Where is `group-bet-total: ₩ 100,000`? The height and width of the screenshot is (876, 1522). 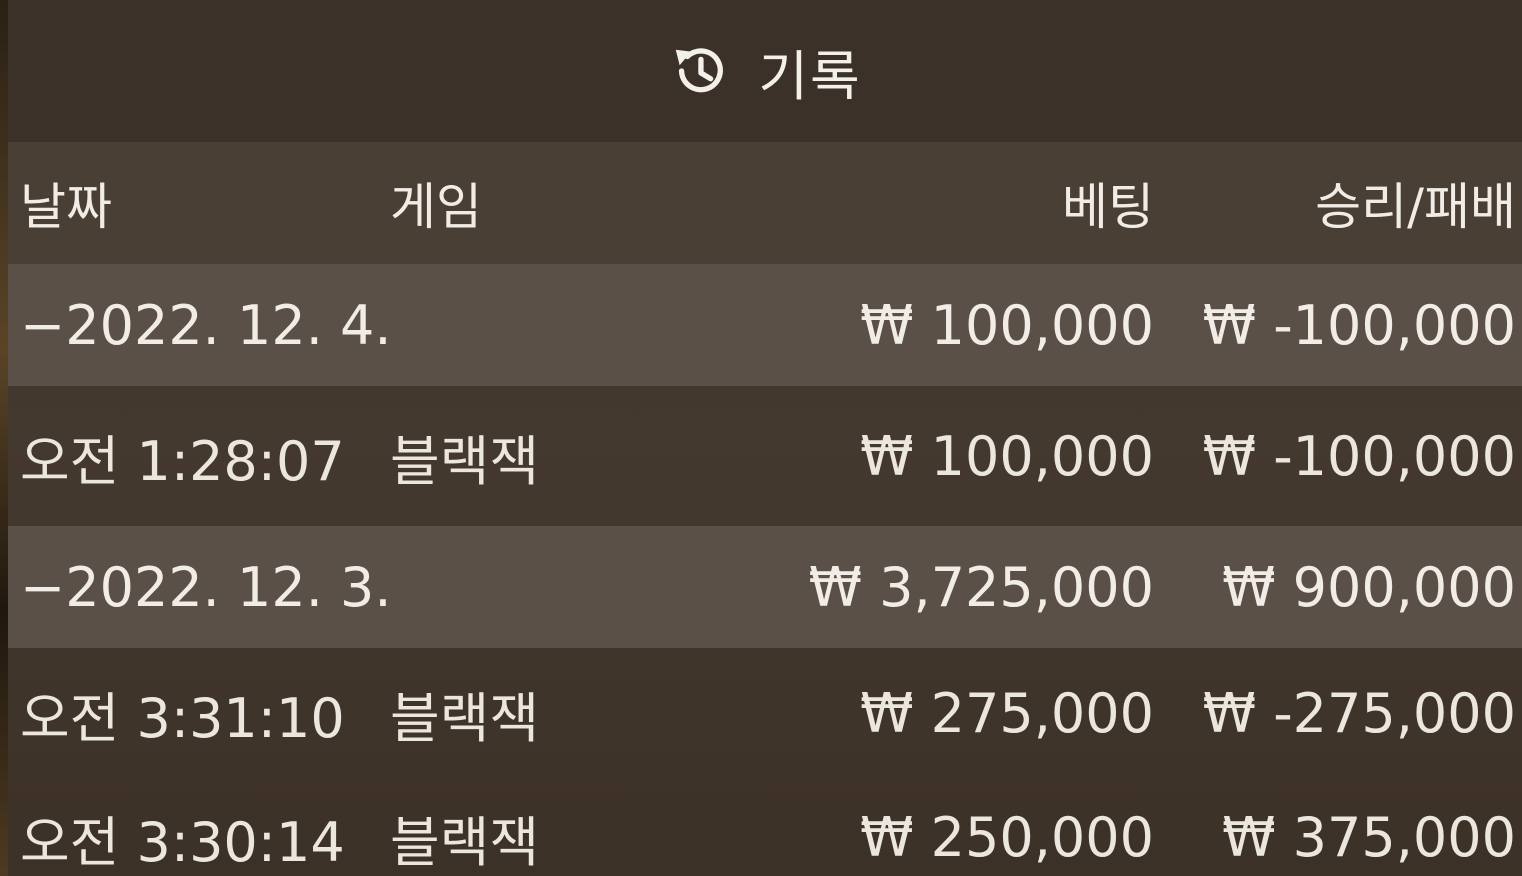 group-bet-total: ₩ 100,000 is located at coordinates (1007, 325).